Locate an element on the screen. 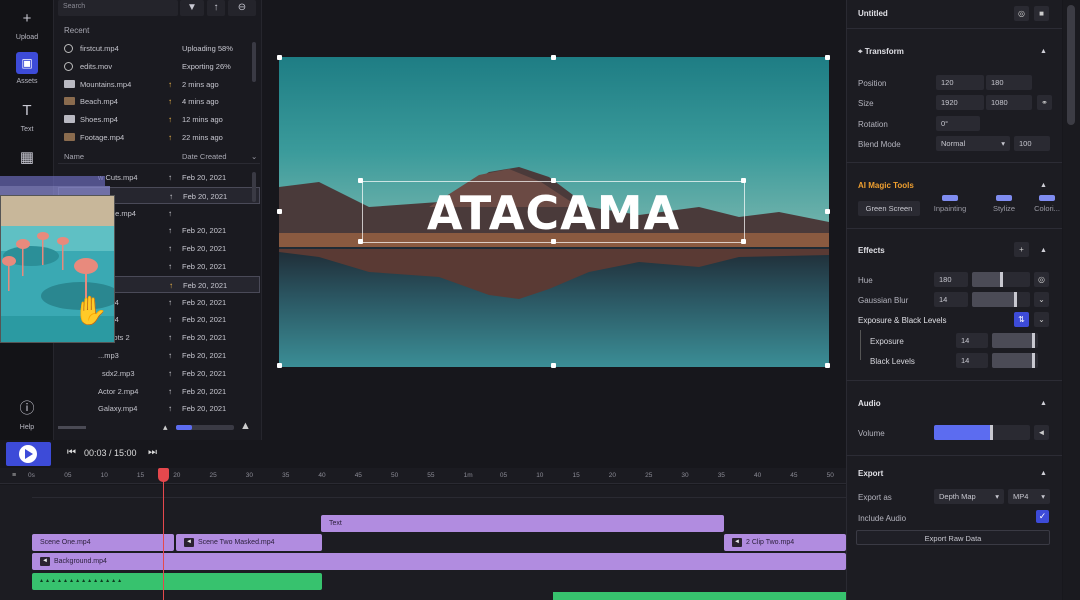 Image resolution: width=1080 pixels, height=600 pixels. clip-two: ◄ 2 Clip Two.mp4 is located at coordinates (785, 542).